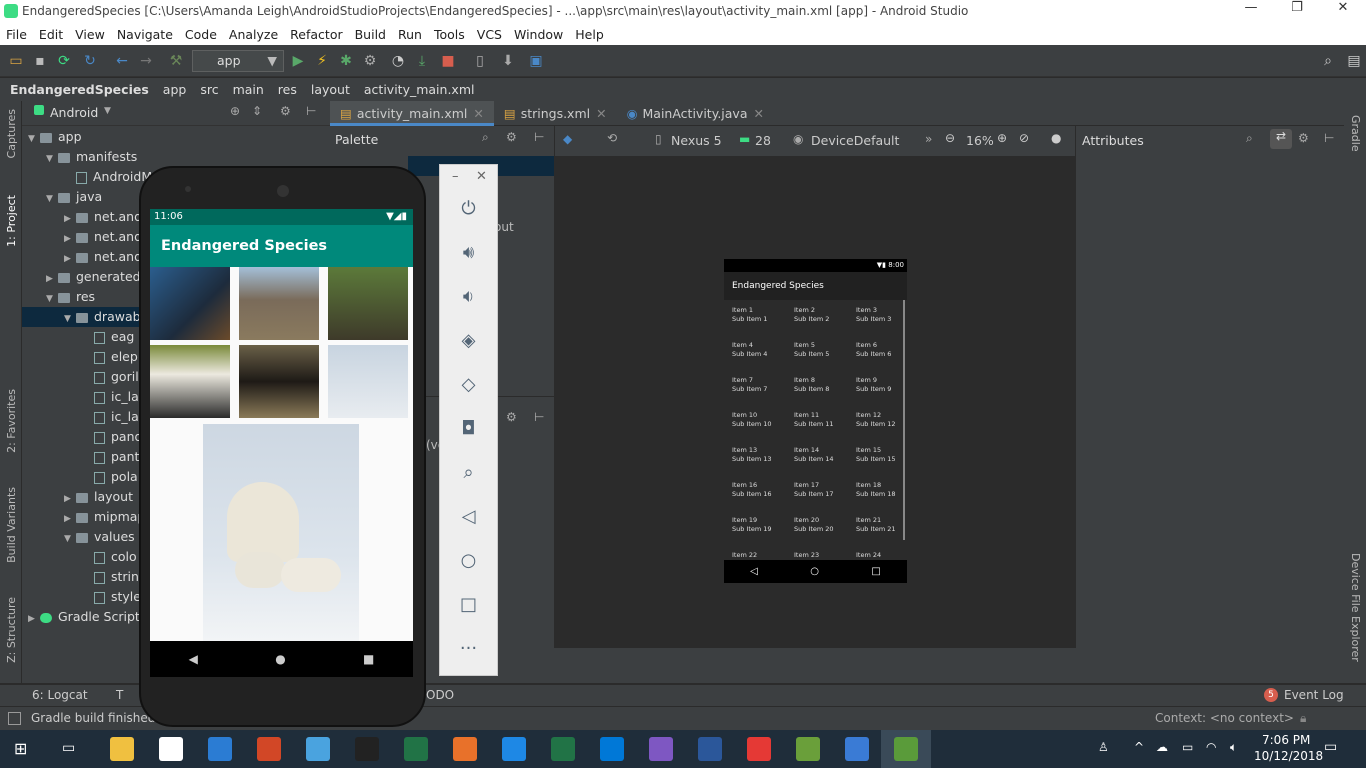 The image size is (1366, 768). What do you see at coordinates (285, 111) in the screenshot?
I see `settings-gear-icon: ⚙` at bounding box center [285, 111].